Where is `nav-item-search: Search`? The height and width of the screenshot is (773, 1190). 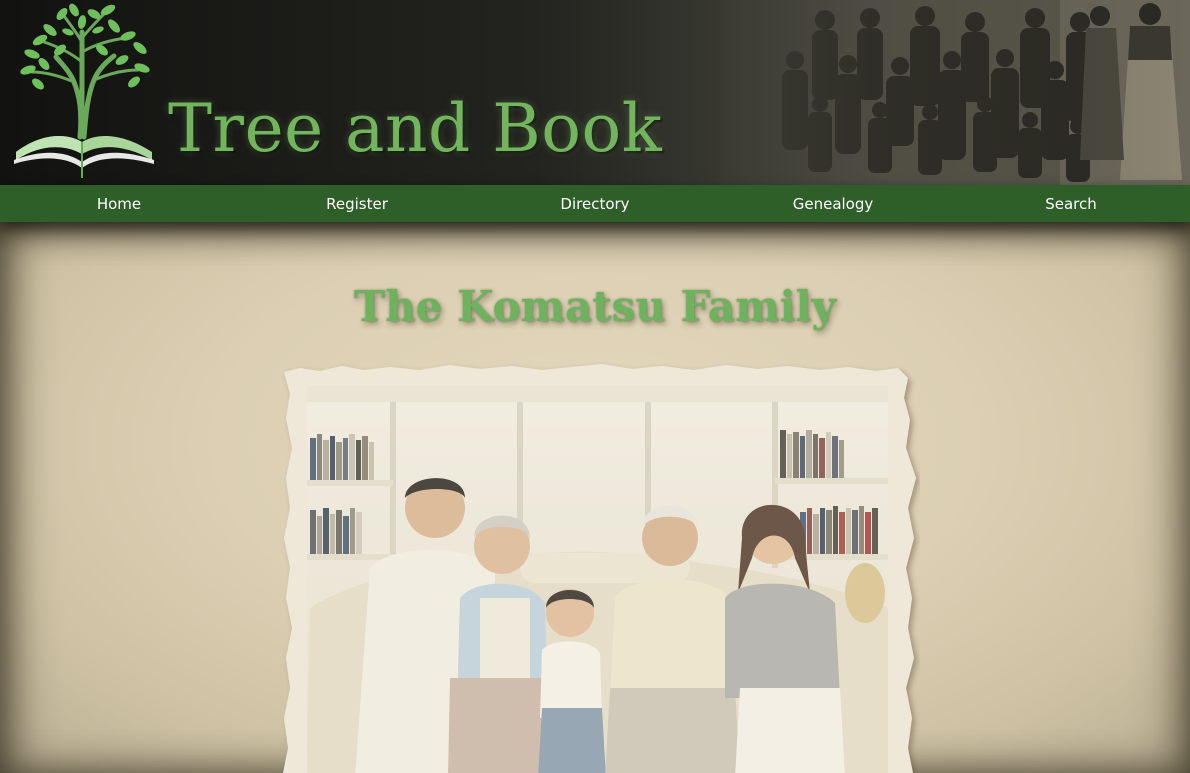
nav-item-search: Search is located at coordinates (1071, 204).